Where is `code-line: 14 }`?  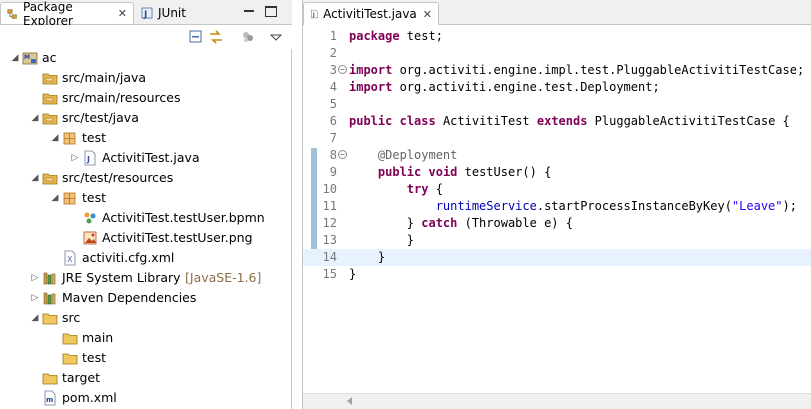 code-line: 14 } is located at coordinates (557, 257).